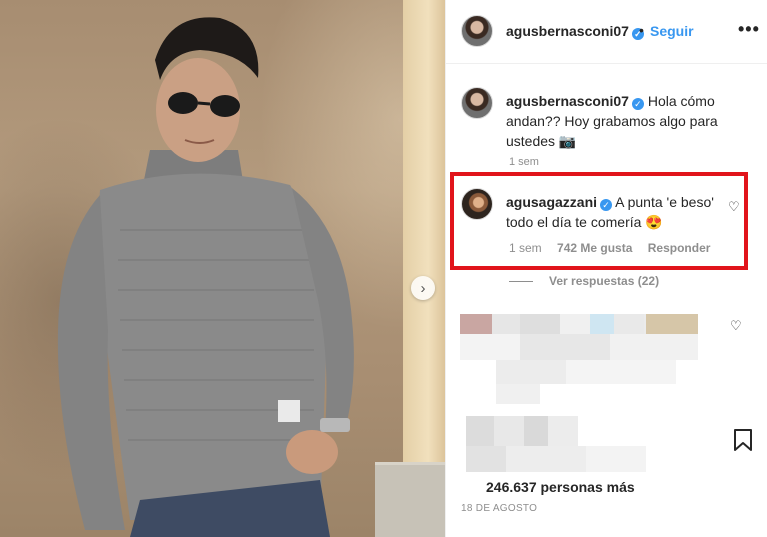 Image resolution: width=767 pixels, height=537 pixels. What do you see at coordinates (679, 248) in the screenshot?
I see `reply-button: Responder` at bounding box center [679, 248].